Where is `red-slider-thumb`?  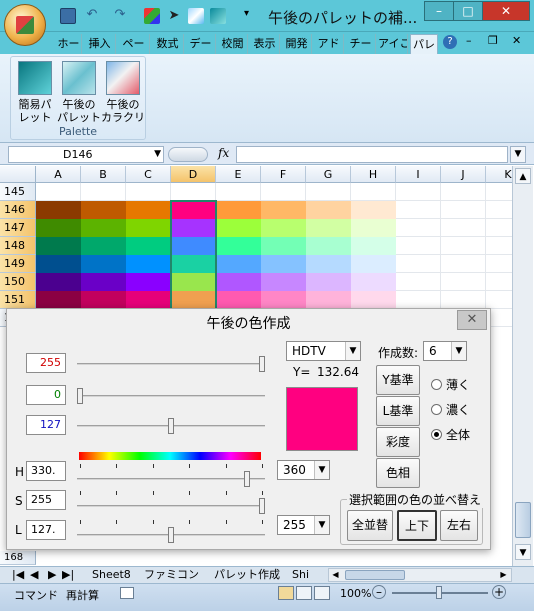 red-slider-thumb is located at coordinates (262, 364).